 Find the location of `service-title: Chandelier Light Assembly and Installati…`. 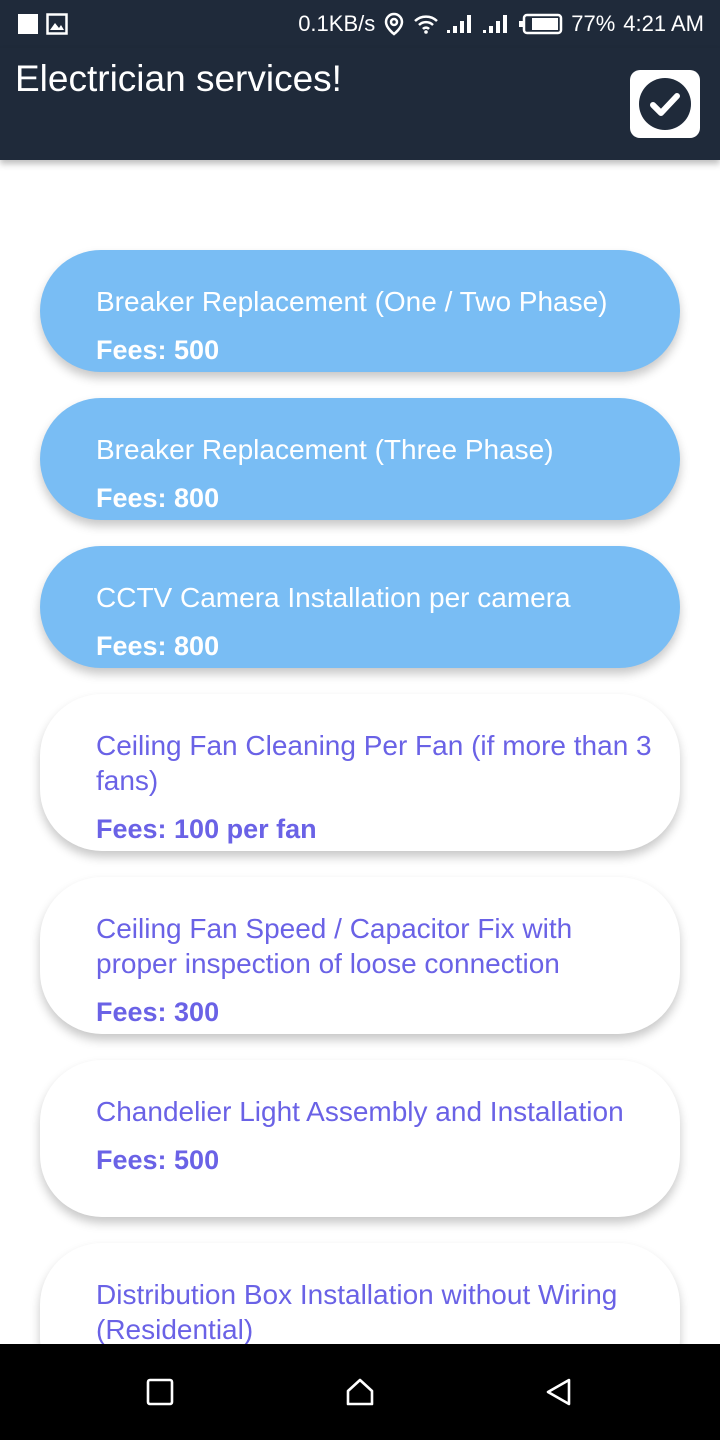

service-title: Chandelier Light Assembly and Installati… is located at coordinates (360, 1111).